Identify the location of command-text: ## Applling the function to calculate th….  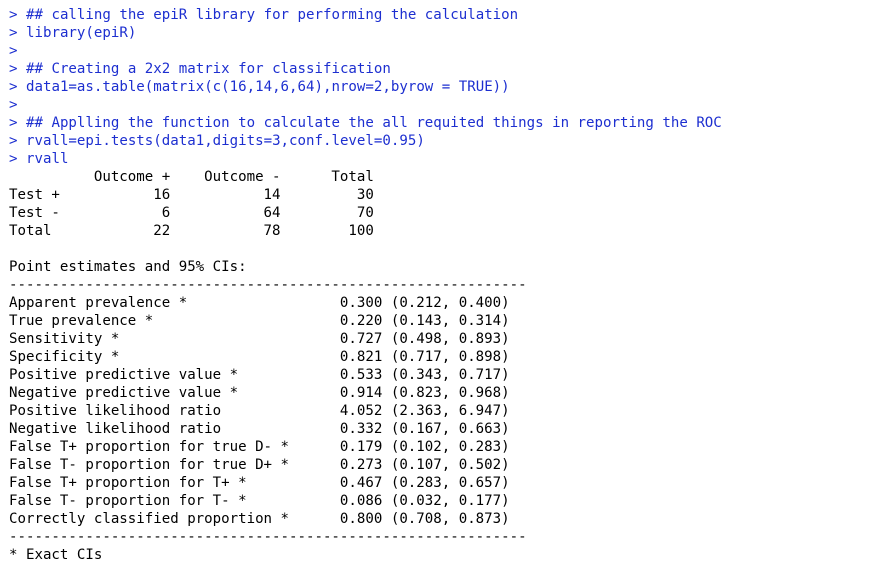
(374, 123).